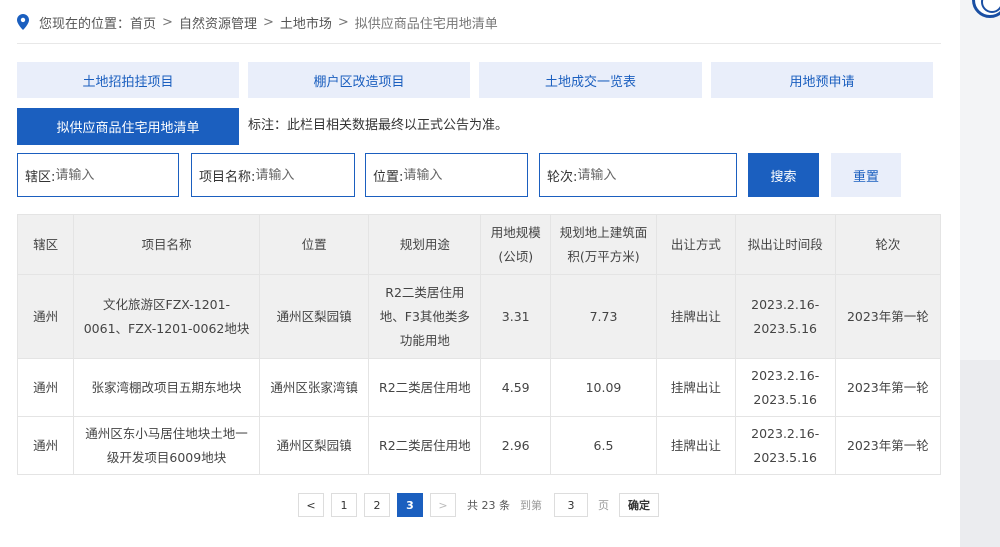  What do you see at coordinates (410, 505) in the screenshot?
I see `page-button-3-current: 3` at bounding box center [410, 505].